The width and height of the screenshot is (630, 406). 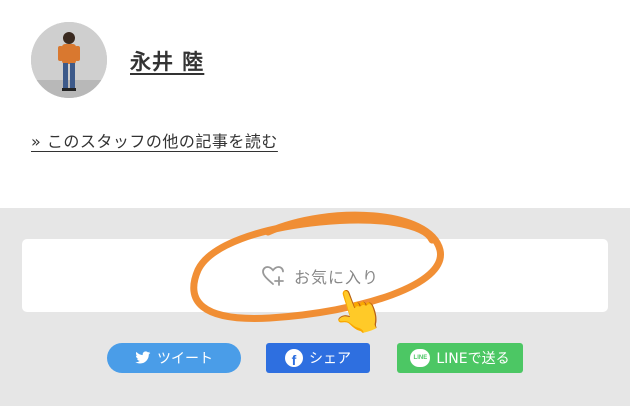 I want to click on twitter-bird-icon, so click(x=143, y=357).